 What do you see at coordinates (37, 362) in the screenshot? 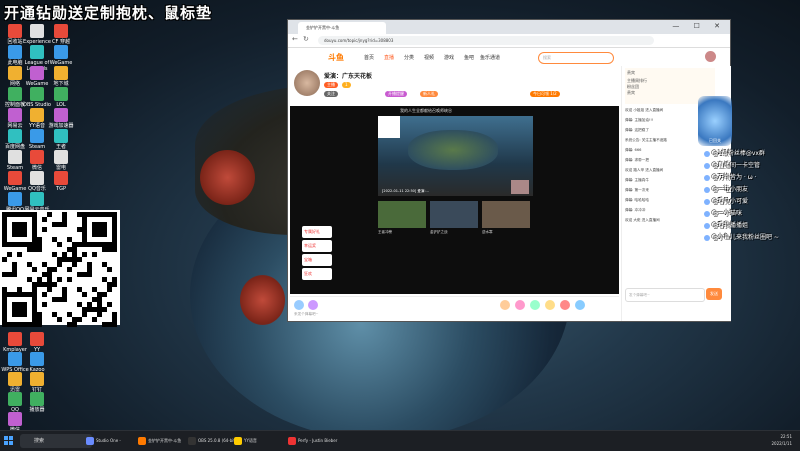
I see `desktop-icon: Kazoo` at bounding box center [37, 362].